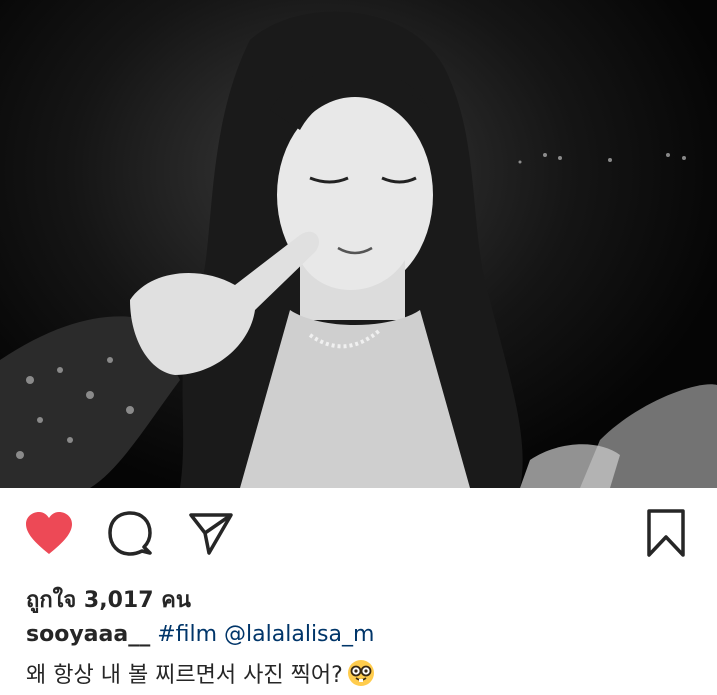  I want to click on nerd-face-emoji, so click(361, 676).